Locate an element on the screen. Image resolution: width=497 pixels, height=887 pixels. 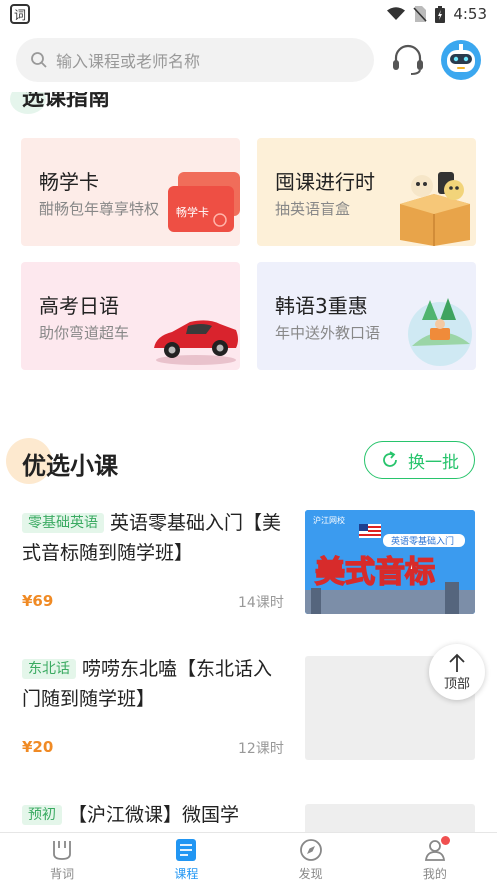
refresh-batch-button: 换一批 is located at coordinates (419, 460).